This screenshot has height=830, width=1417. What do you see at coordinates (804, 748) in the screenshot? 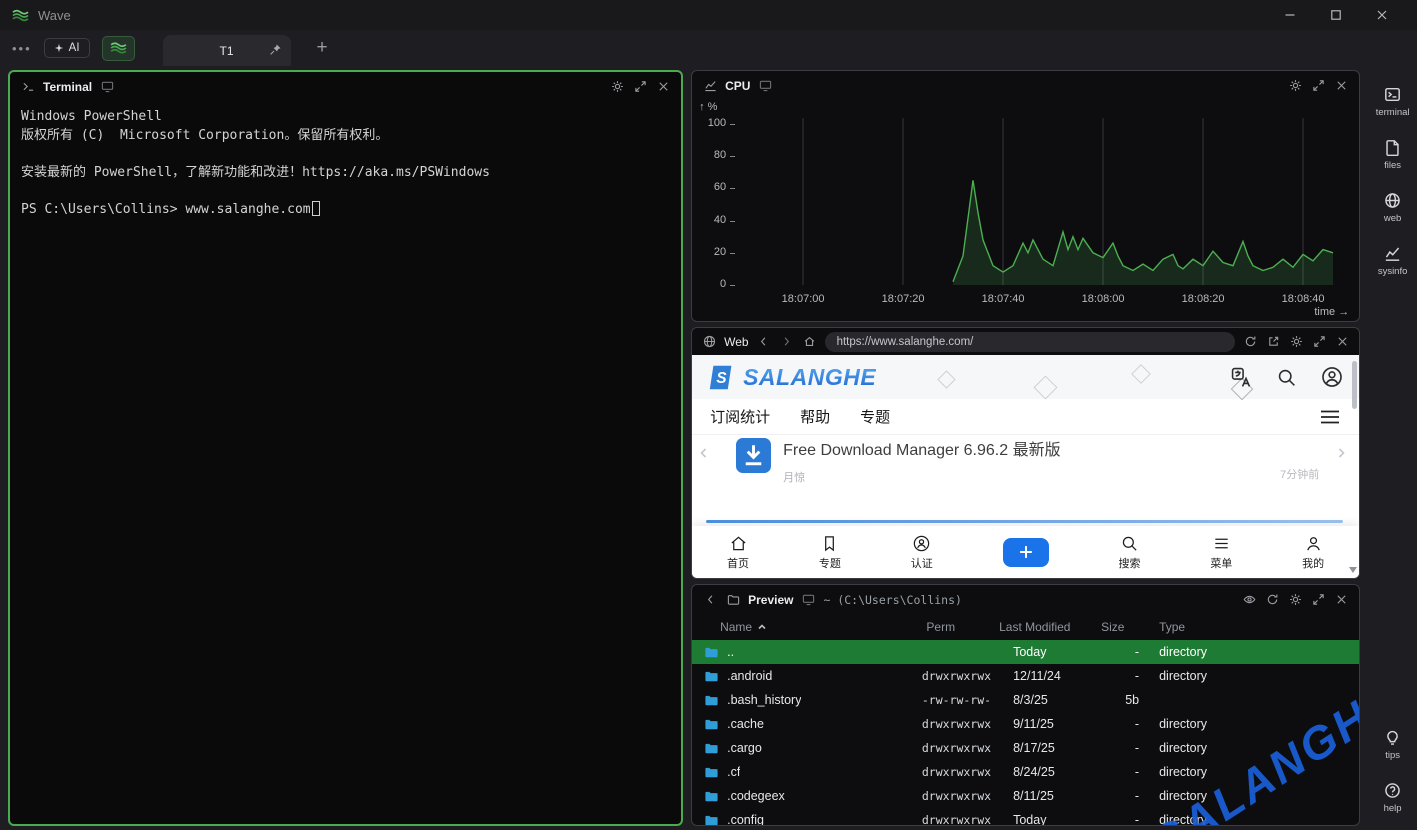
I see `file-name-cell: .cargo` at bounding box center [804, 748].